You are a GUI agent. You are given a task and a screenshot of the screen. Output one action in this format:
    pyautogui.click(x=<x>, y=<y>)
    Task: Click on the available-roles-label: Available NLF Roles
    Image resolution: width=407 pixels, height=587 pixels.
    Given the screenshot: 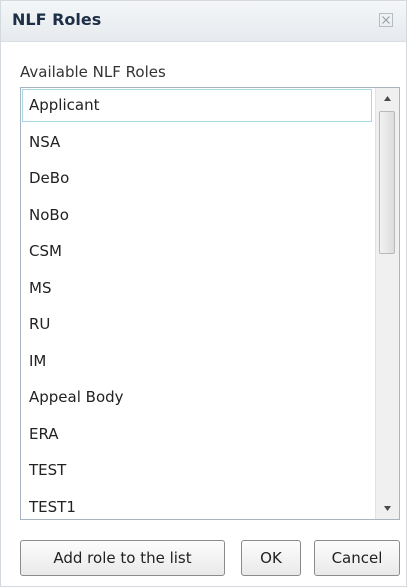 What is the action you would take?
    pyautogui.click(x=93, y=72)
    